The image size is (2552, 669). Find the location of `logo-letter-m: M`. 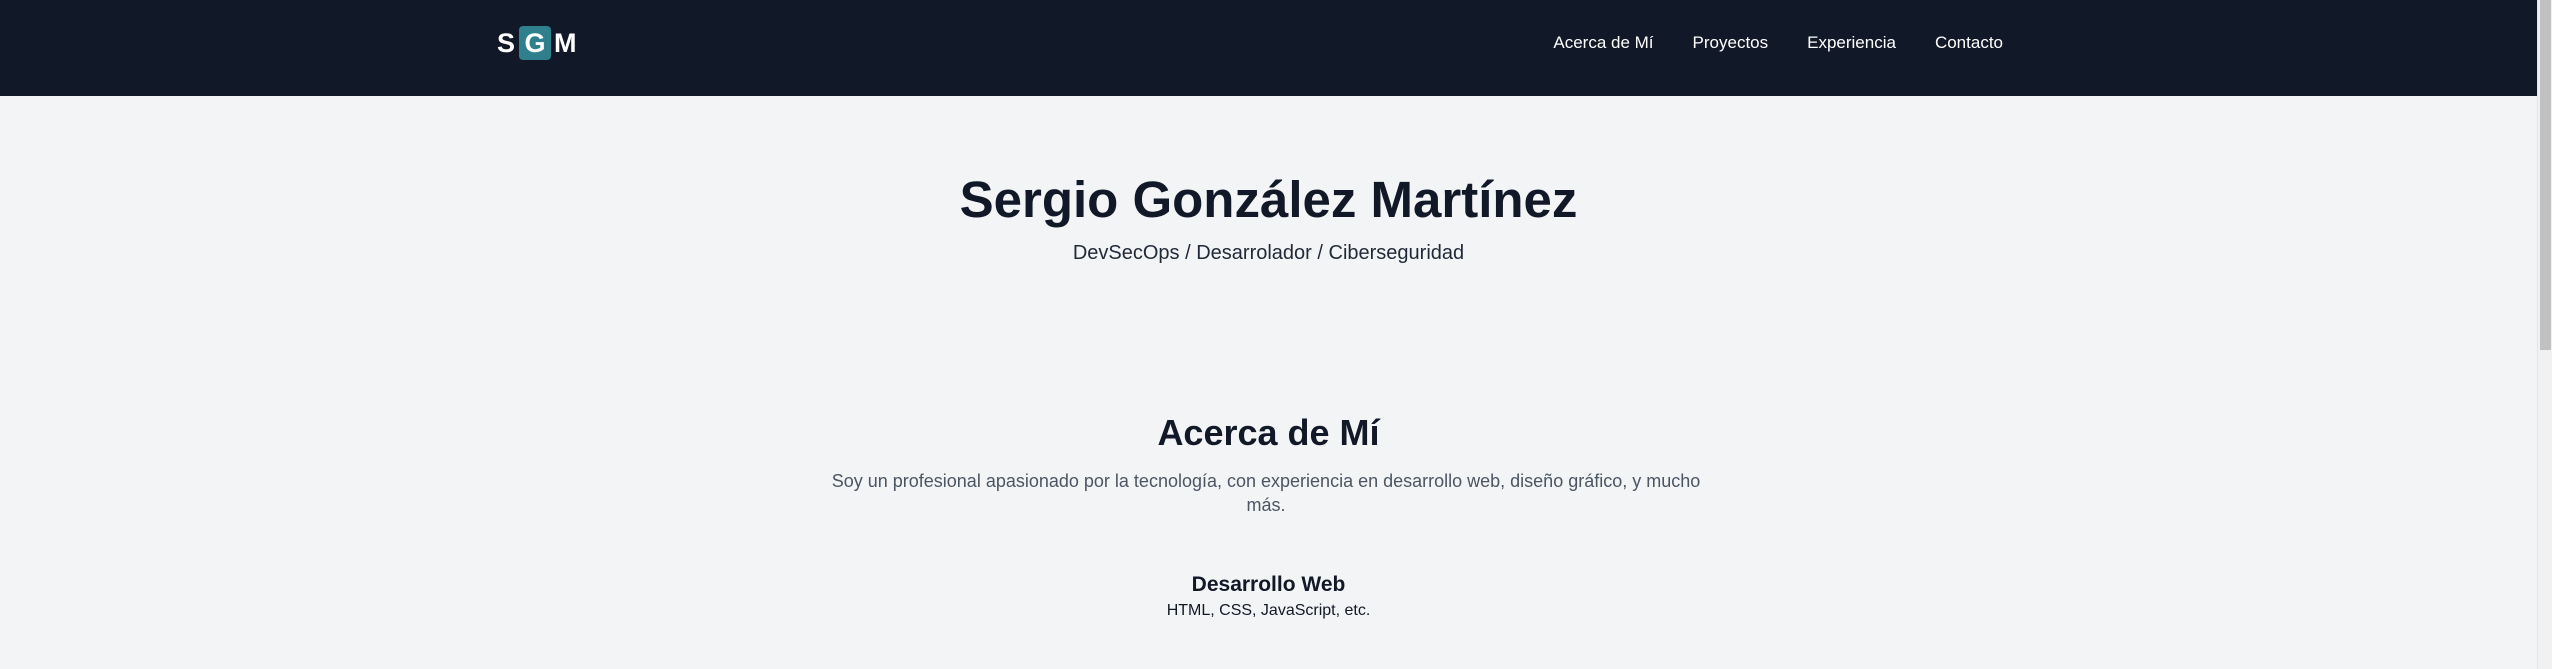

logo-letter-m: M is located at coordinates (565, 42).